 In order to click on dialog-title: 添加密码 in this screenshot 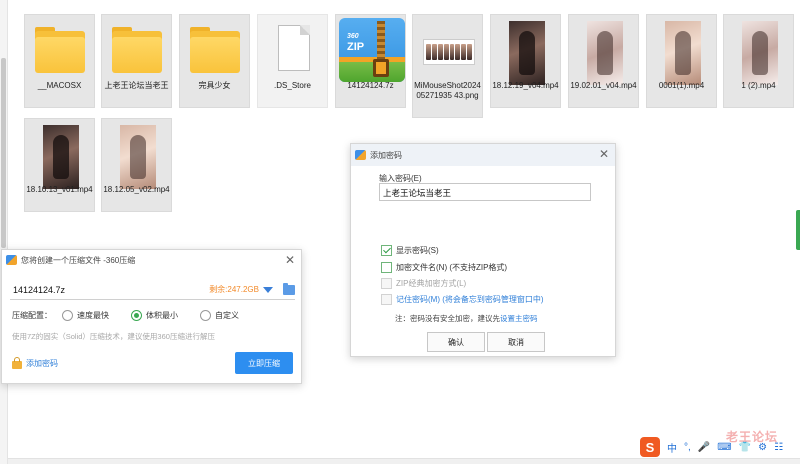, I will do `click(386, 155)`.